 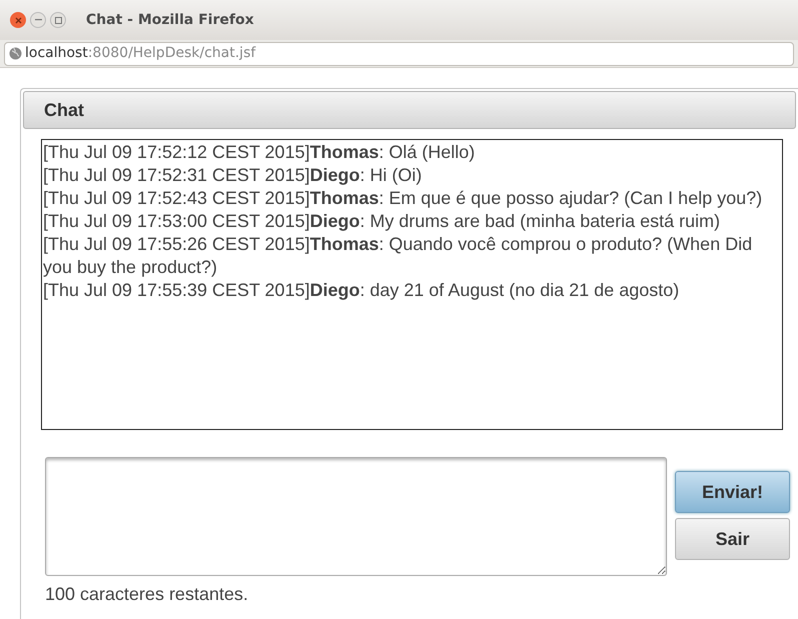 I want to click on minimize-icon, so click(x=38, y=20).